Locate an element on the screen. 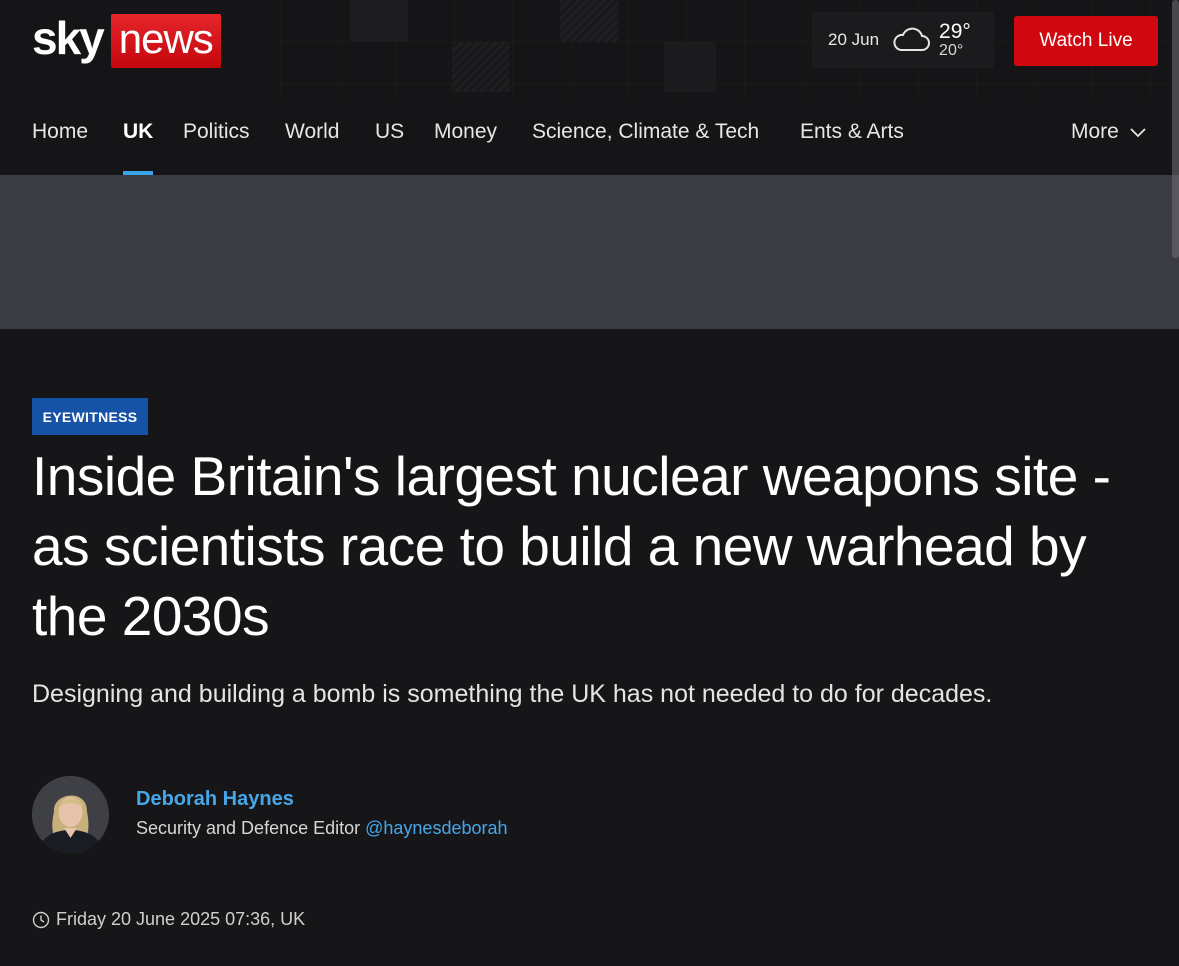 This screenshot has height=966, width=1179. scrollbar is located at coordinates (1175, 129).